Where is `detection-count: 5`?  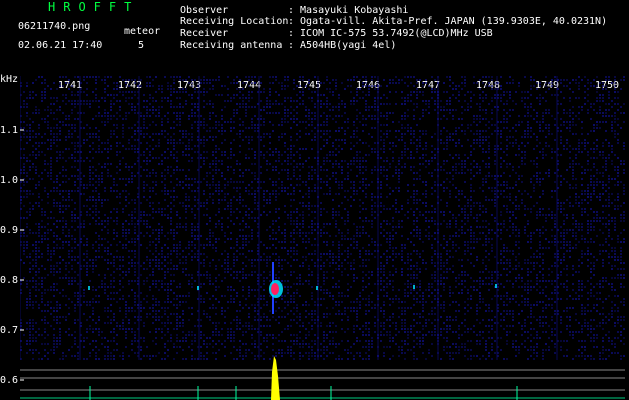 detection-count: 5 is located at coordinates (141, 45).